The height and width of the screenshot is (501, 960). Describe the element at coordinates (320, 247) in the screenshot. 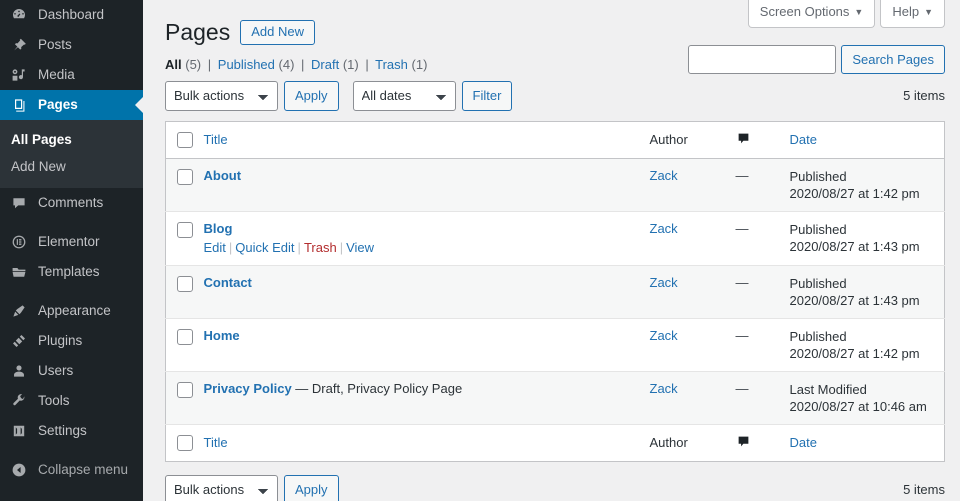

I see `row-action-trash: Trash` at that location.